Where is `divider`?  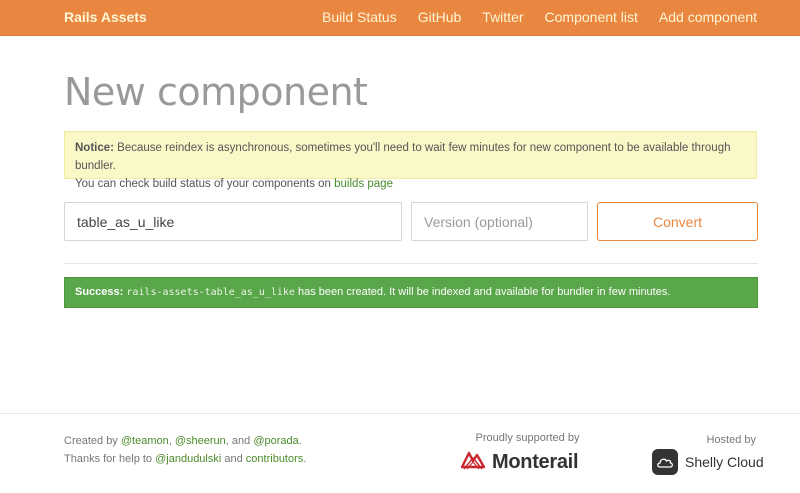
divider is located at coordinates (411, 263).